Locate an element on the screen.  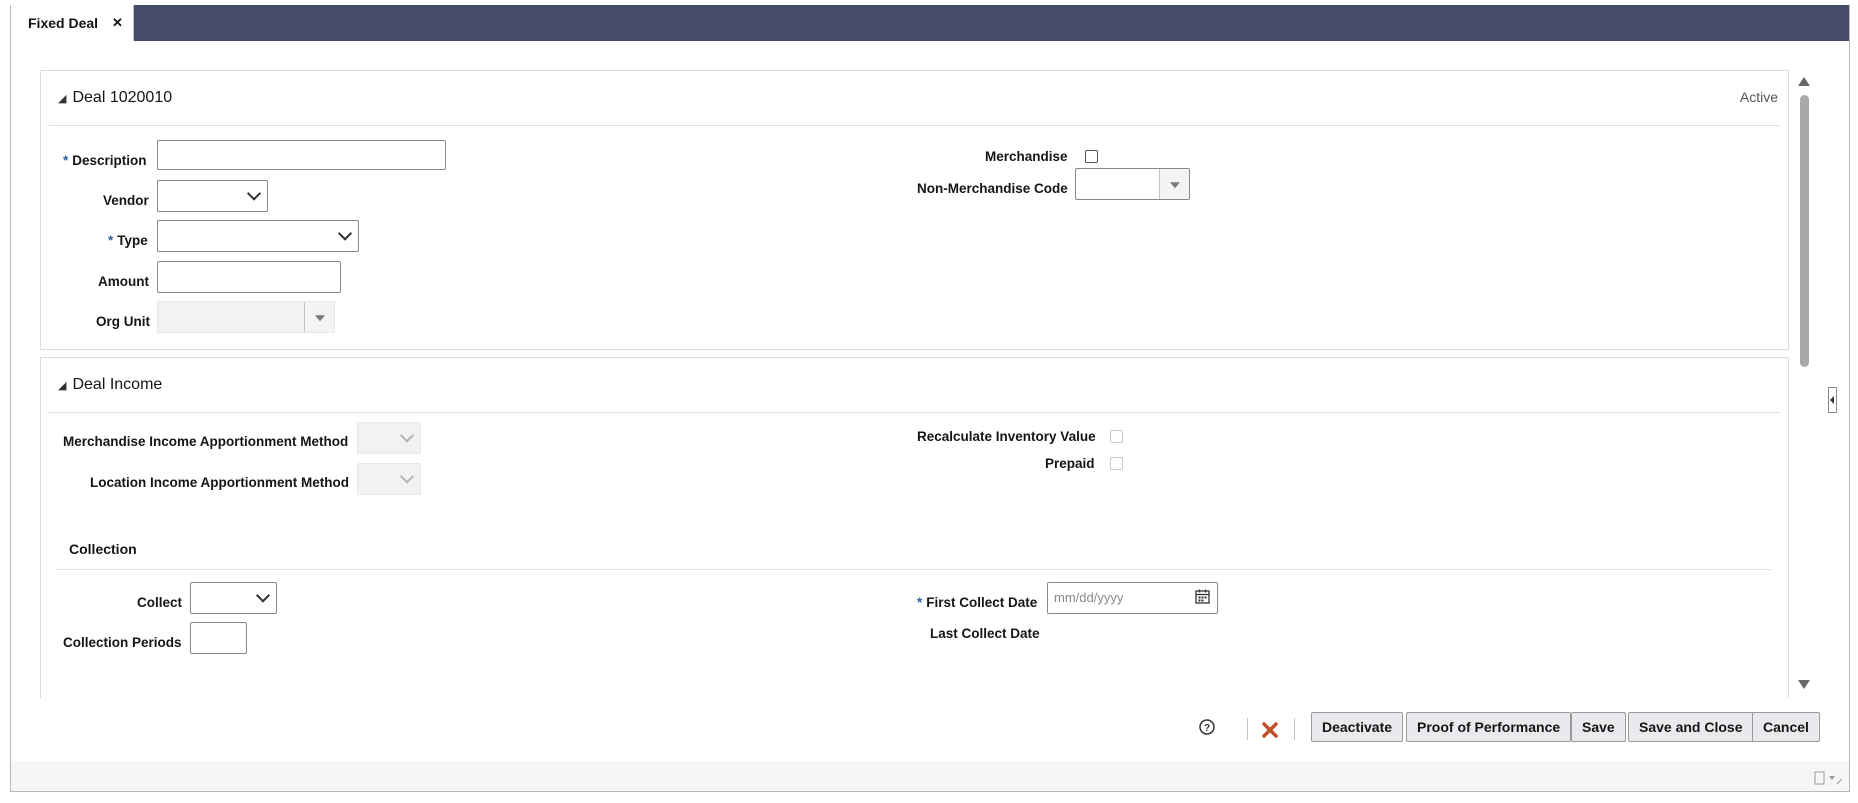
deal-title: Deal 1020010 is located at coordinates (122, 97).